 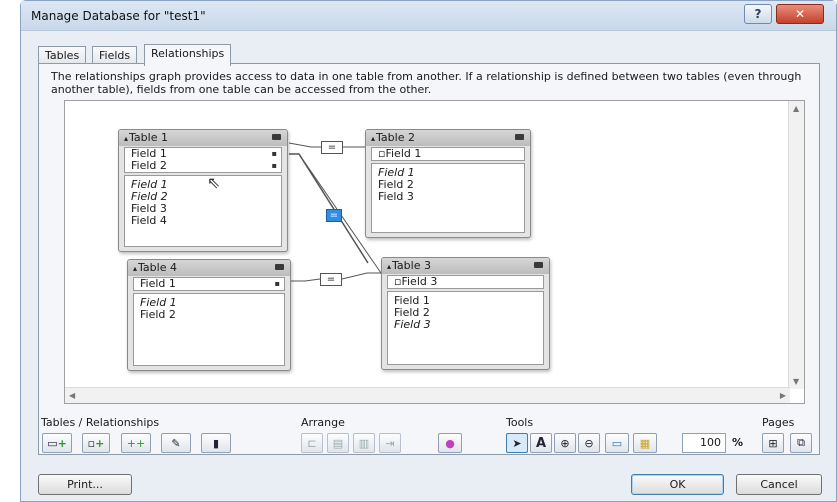 I want to click on match-fields: ▫Field 1, so click(x=448, y=154).